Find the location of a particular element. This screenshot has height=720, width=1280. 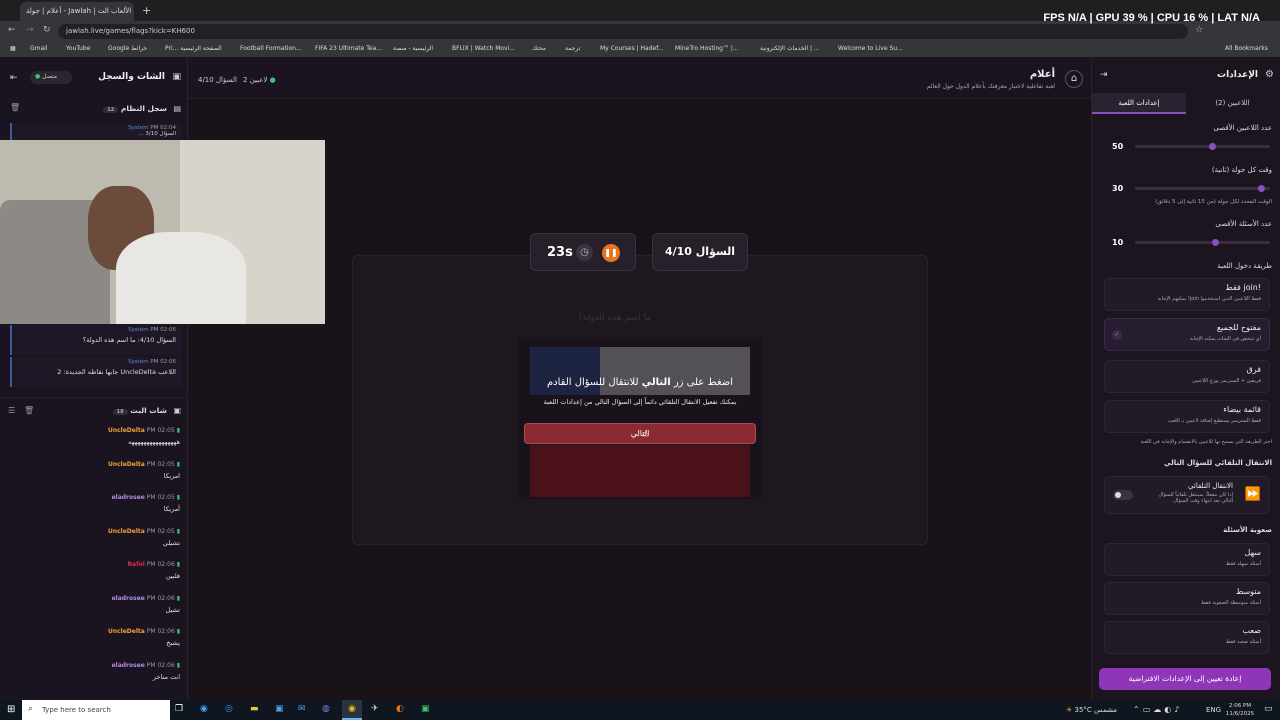

game-title: أعلام is located at coordinates (1042, 74).